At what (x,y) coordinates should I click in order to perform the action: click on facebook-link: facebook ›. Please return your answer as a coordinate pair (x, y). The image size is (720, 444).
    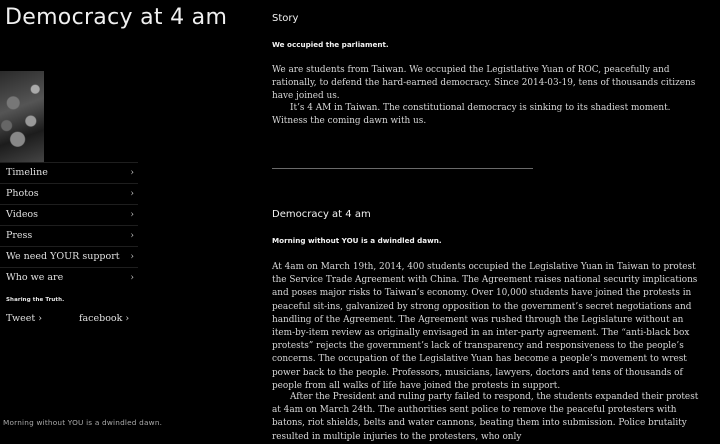
    Looking at the image, I should click on (104, 318).